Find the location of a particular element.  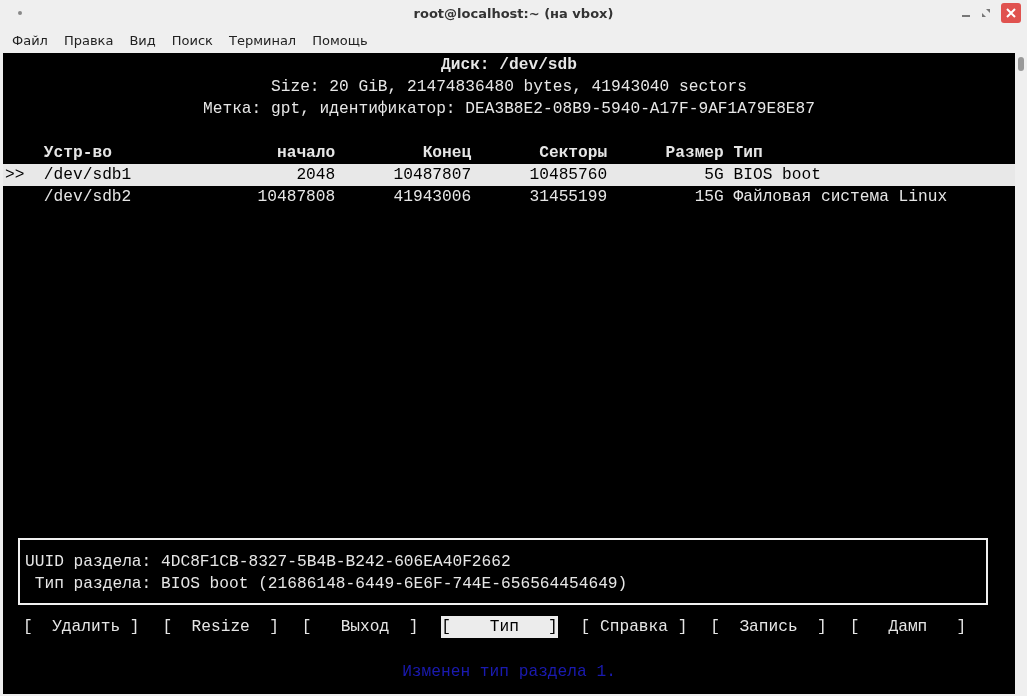

table-cell-text: 41943006 is located at coordinates (432, 197).